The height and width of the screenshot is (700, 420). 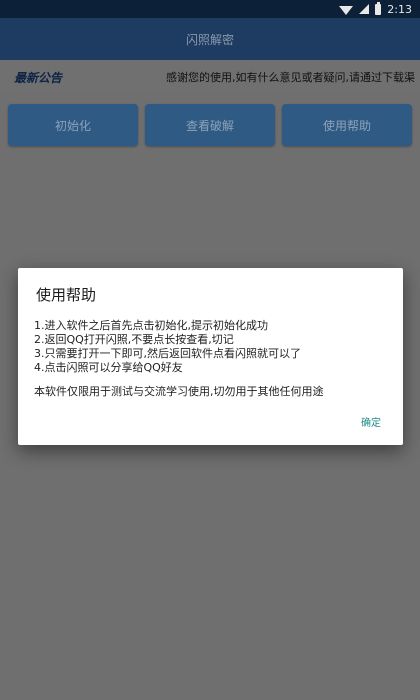 What do you see at coordinates (151, 325) in the screenshot?
I see `dialog-step: 1.进入软件之后首先点击初始化,提示初始化成功` at bounding box center [151, 325].